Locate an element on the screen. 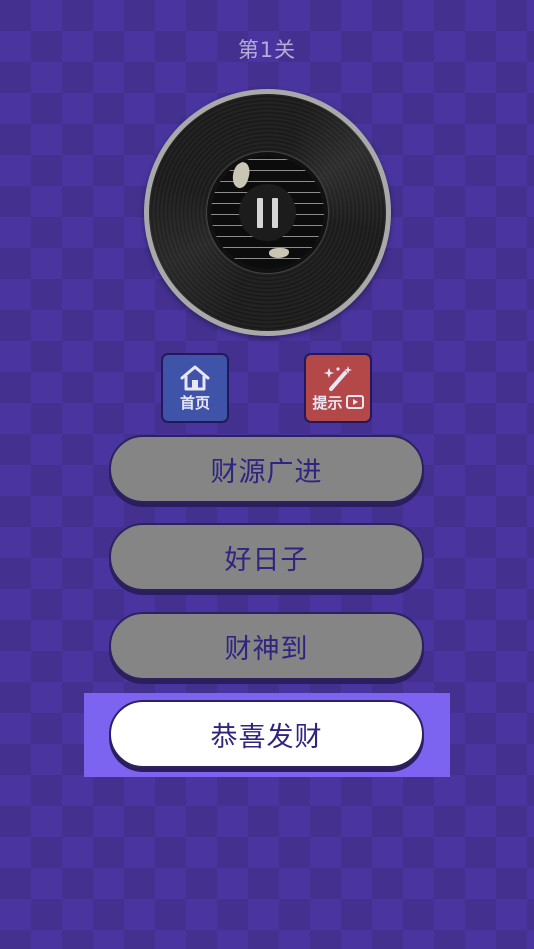 The width and height of the screenshot is (534, 949). magic-wand-icon is located at coordinates (337, 378).